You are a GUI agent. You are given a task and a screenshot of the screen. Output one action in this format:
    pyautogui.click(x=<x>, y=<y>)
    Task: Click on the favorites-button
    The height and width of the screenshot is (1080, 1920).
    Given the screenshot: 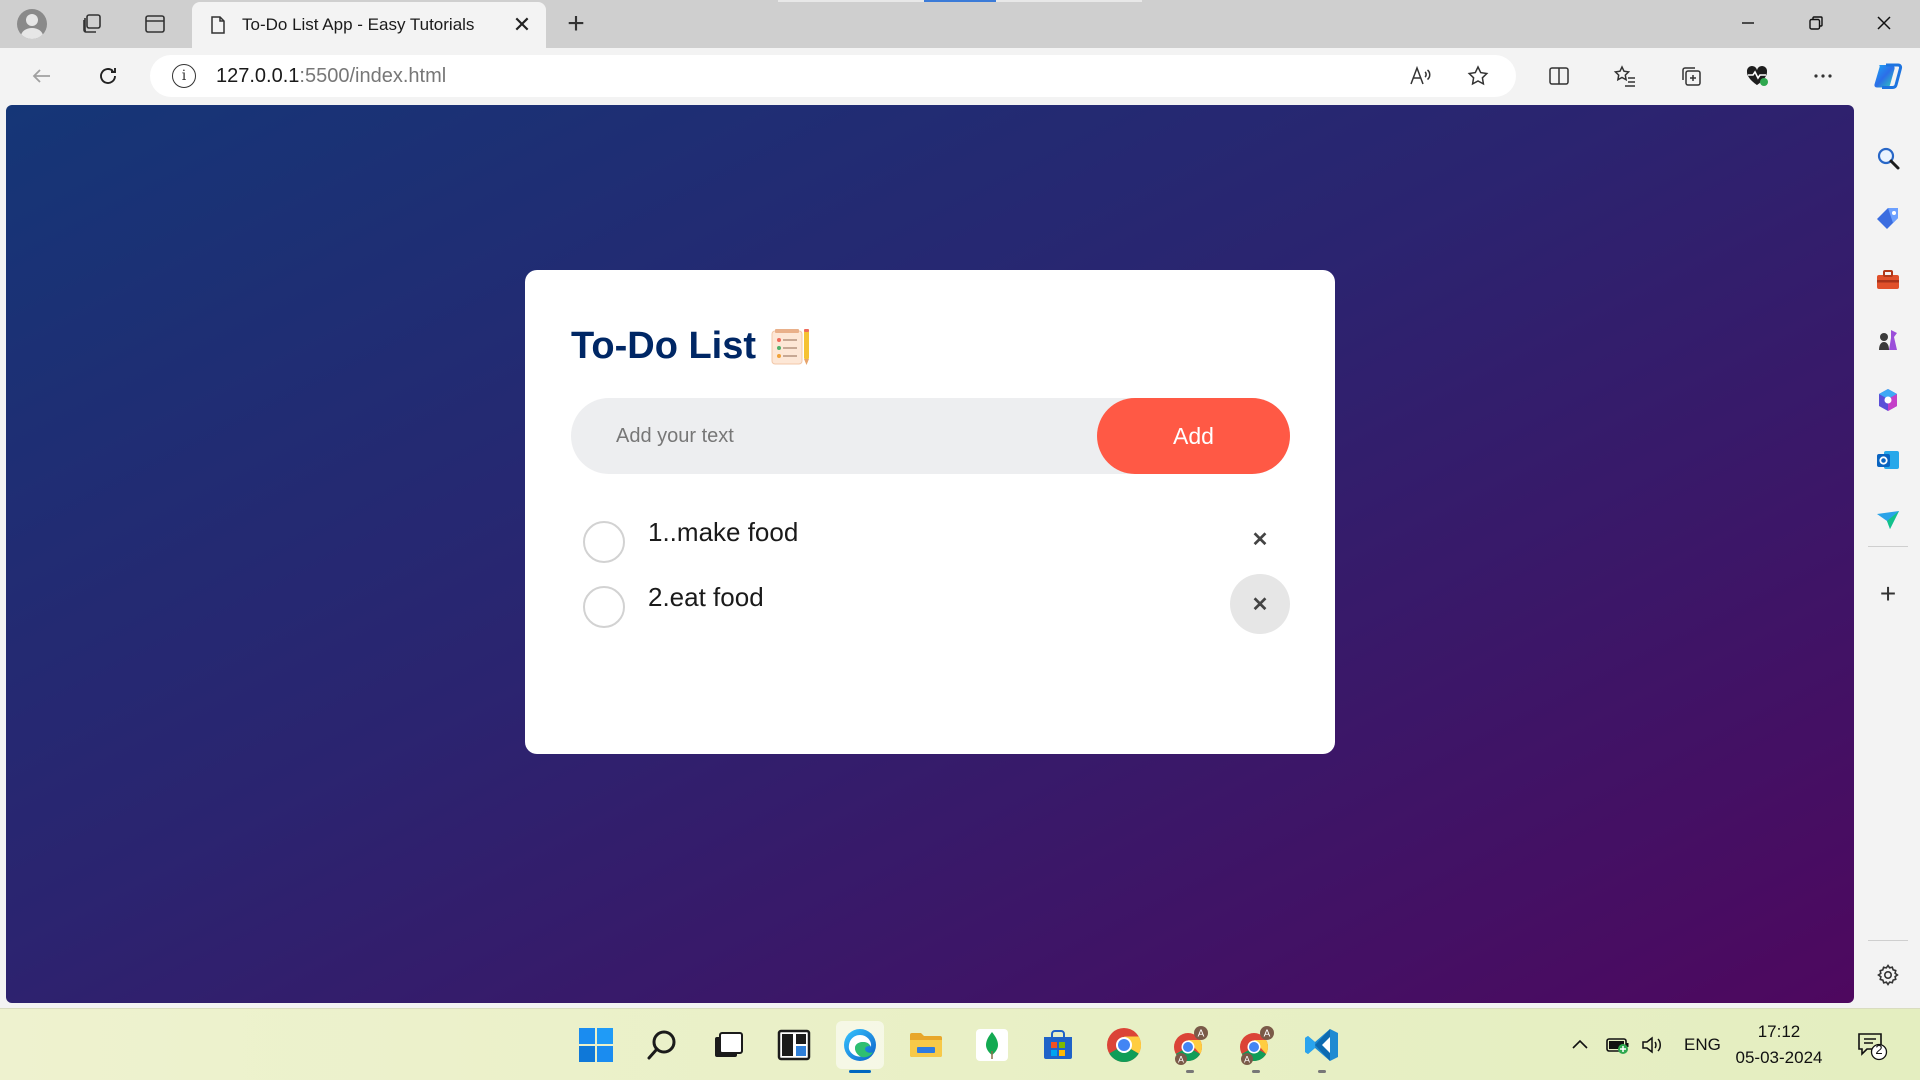 What is the action you would take?
    pyautogui.click(x=1625, y=76)
    